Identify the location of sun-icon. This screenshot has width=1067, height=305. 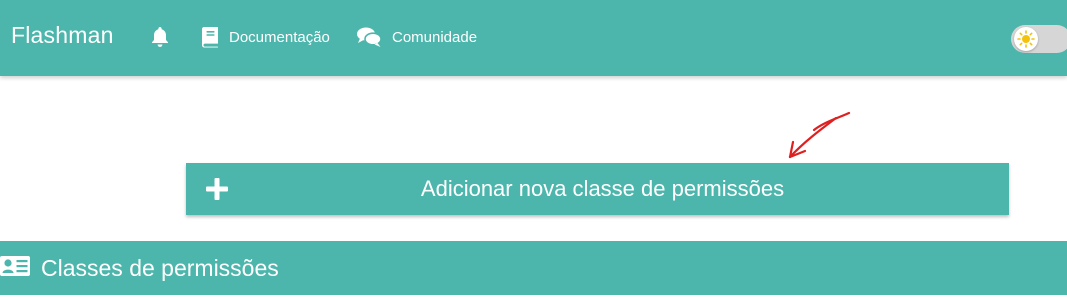
(1026, 39).